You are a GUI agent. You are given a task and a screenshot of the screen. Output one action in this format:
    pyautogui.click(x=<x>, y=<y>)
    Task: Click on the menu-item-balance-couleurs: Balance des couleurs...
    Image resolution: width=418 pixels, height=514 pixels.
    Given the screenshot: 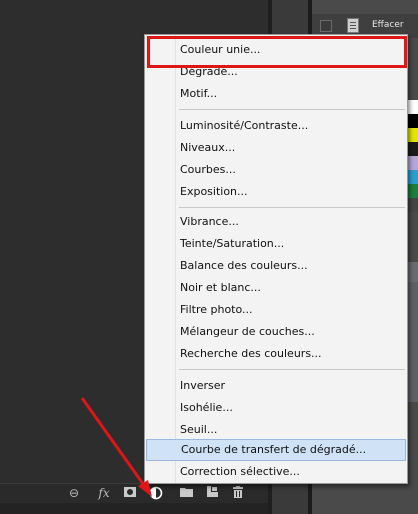 What is the action you would take?
    pyautogui.click(x=276, y=266)
    